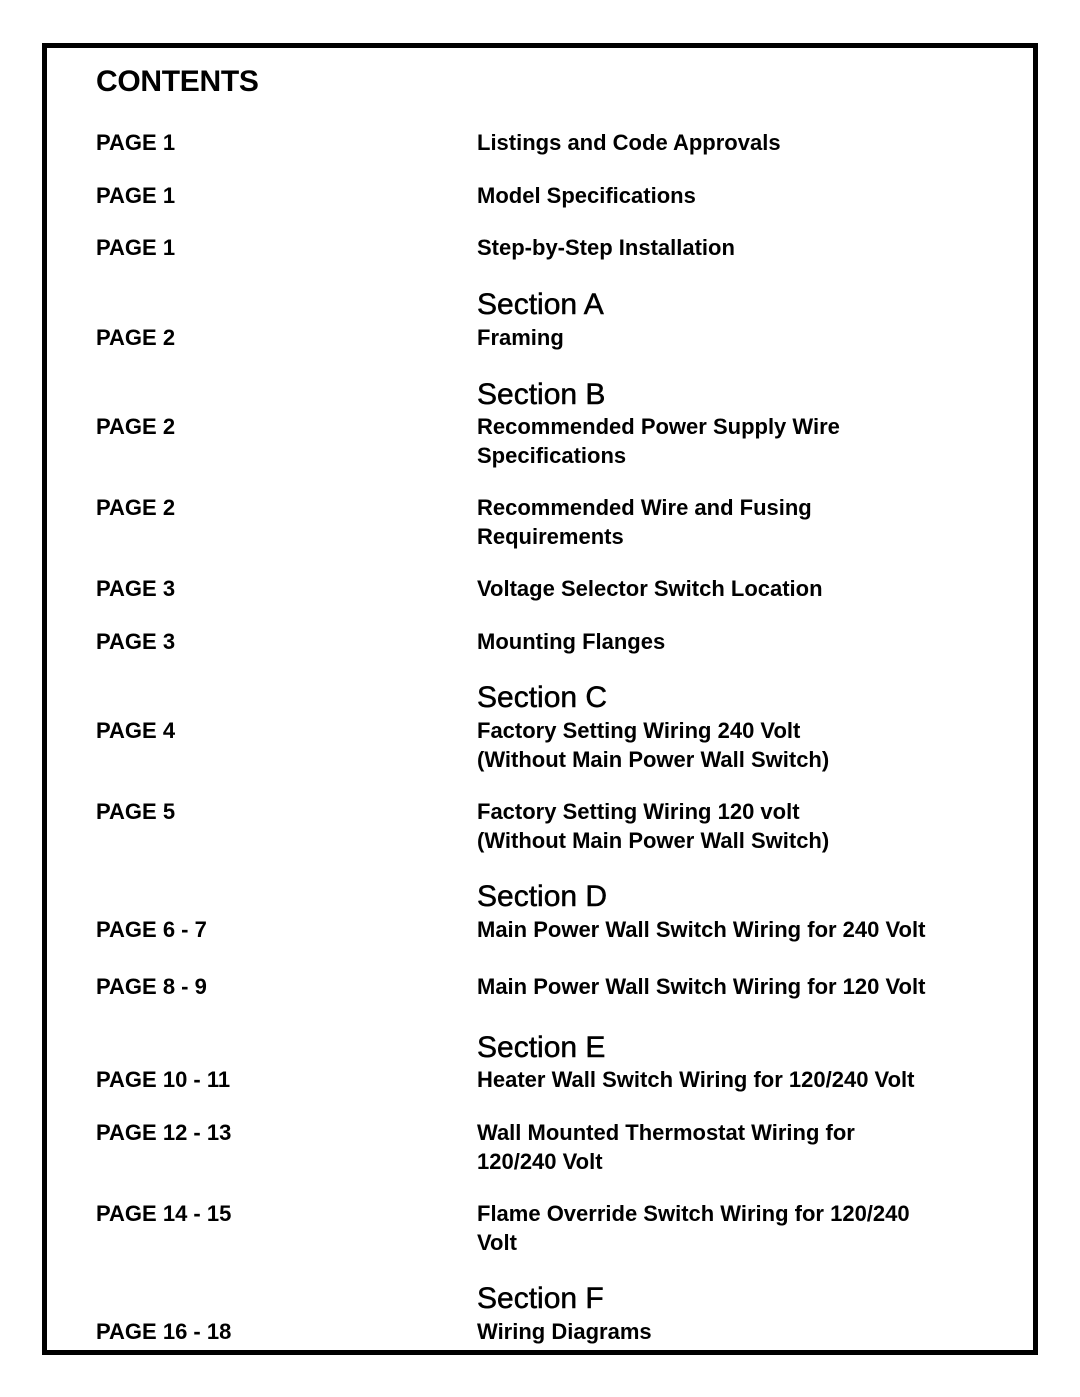 The image size is (1080, 1397). I want to click on toc-entry-title: Framing, so click(747, 338).